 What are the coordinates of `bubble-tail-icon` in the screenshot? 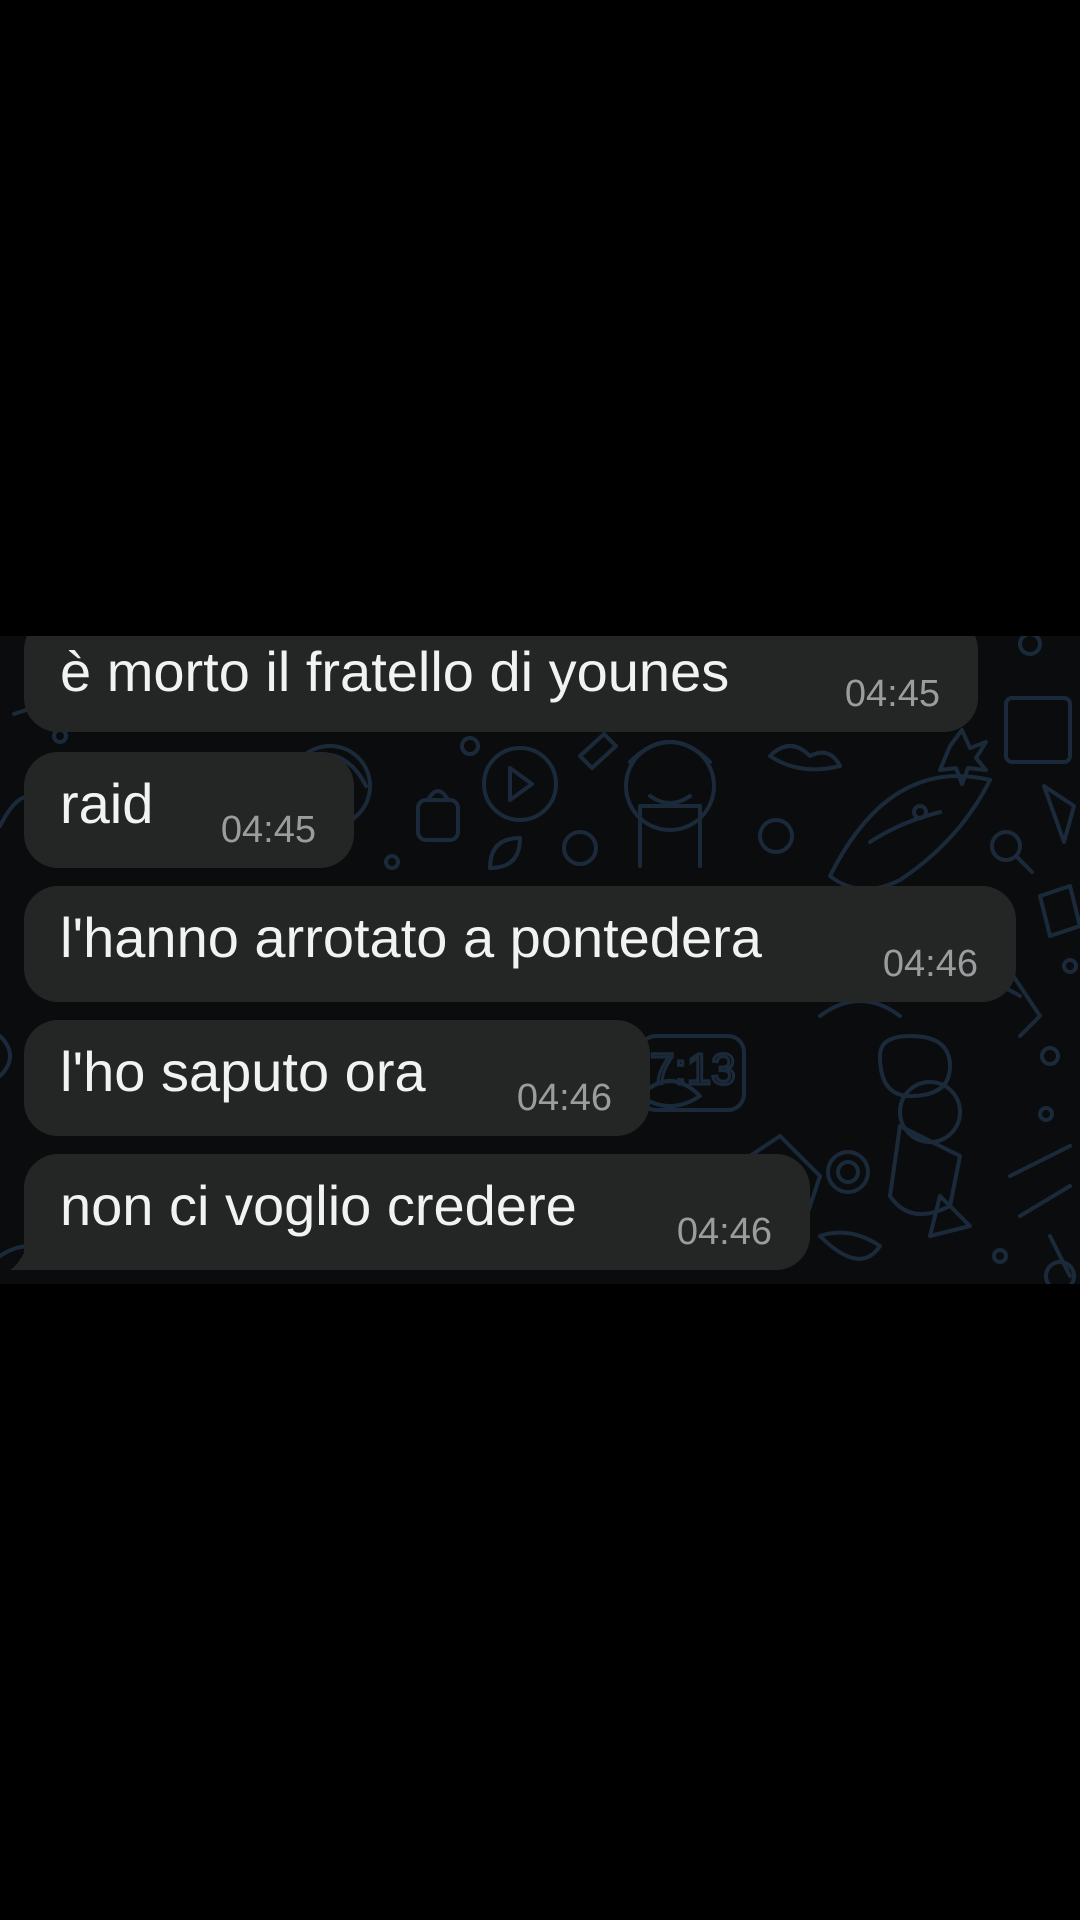 It's located at (27, 1256).